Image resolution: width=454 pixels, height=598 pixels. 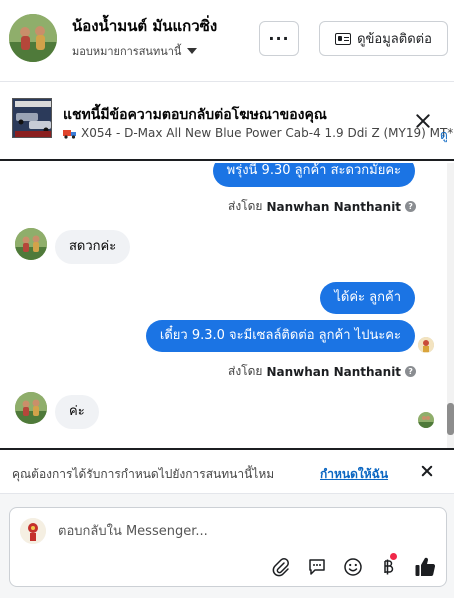 I want to click on assign-label: มอบหมายการสนทนานี้, so click(x=127, y=51).